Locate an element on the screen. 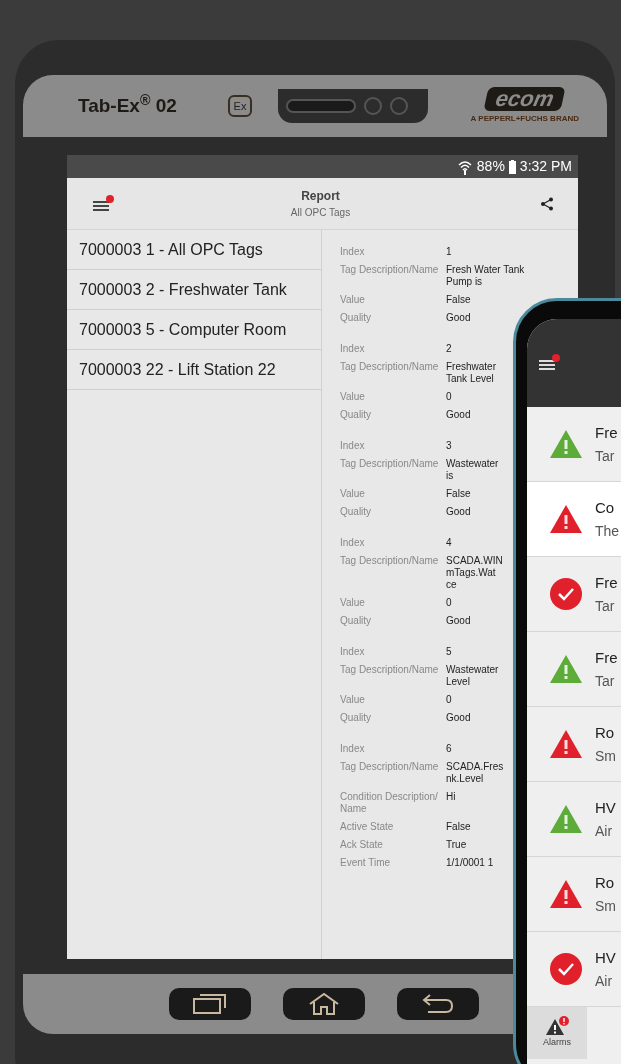 The width and height of the screenshot is (621, 1064). clock: 3:32 PM is located at coordinates (545, 166).